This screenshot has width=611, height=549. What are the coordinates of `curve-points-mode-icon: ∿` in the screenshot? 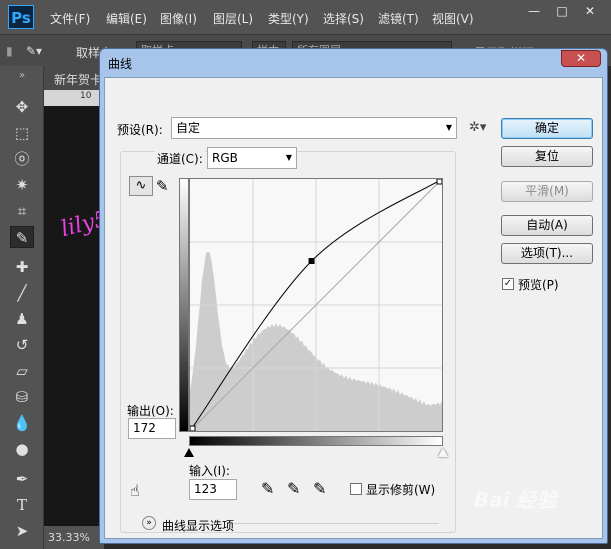 It's located at (141, 186).